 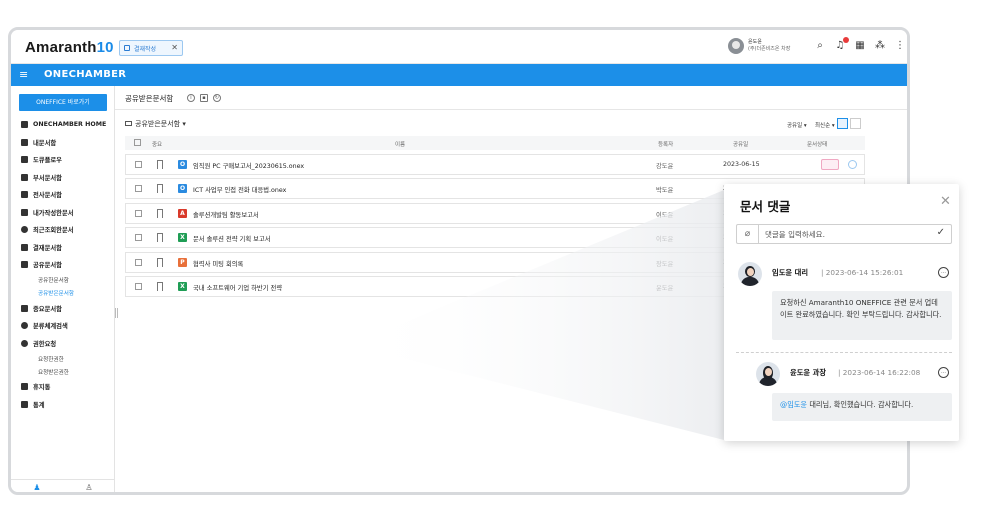 What do you see at coordinates (63, 102) in the screenshot?
I see `oneffice-shortcut-button: ONEFFICE 바로가기` at bounding box center [63, 102].